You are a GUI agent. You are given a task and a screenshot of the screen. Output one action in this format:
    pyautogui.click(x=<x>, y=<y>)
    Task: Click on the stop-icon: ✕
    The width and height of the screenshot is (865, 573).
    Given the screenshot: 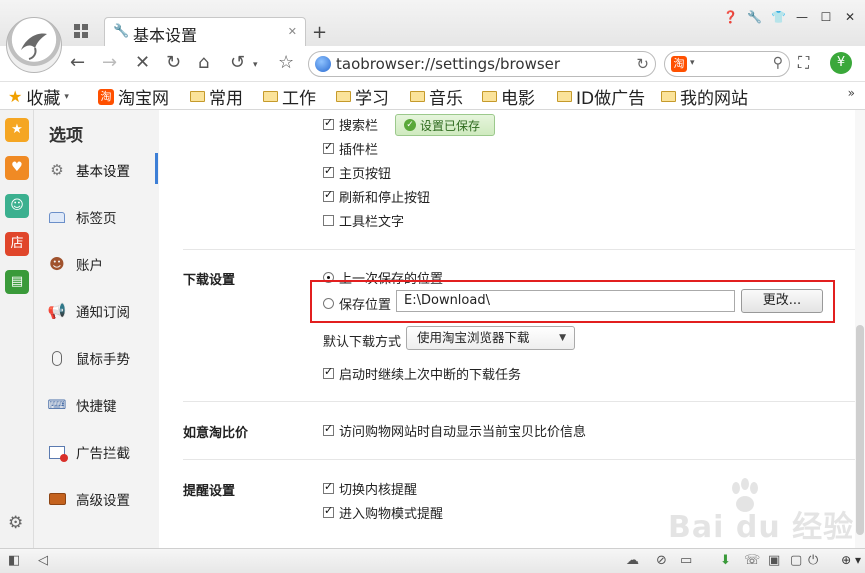 What is the action you would take?
    pyautogui.click(x=142, y=62)
    